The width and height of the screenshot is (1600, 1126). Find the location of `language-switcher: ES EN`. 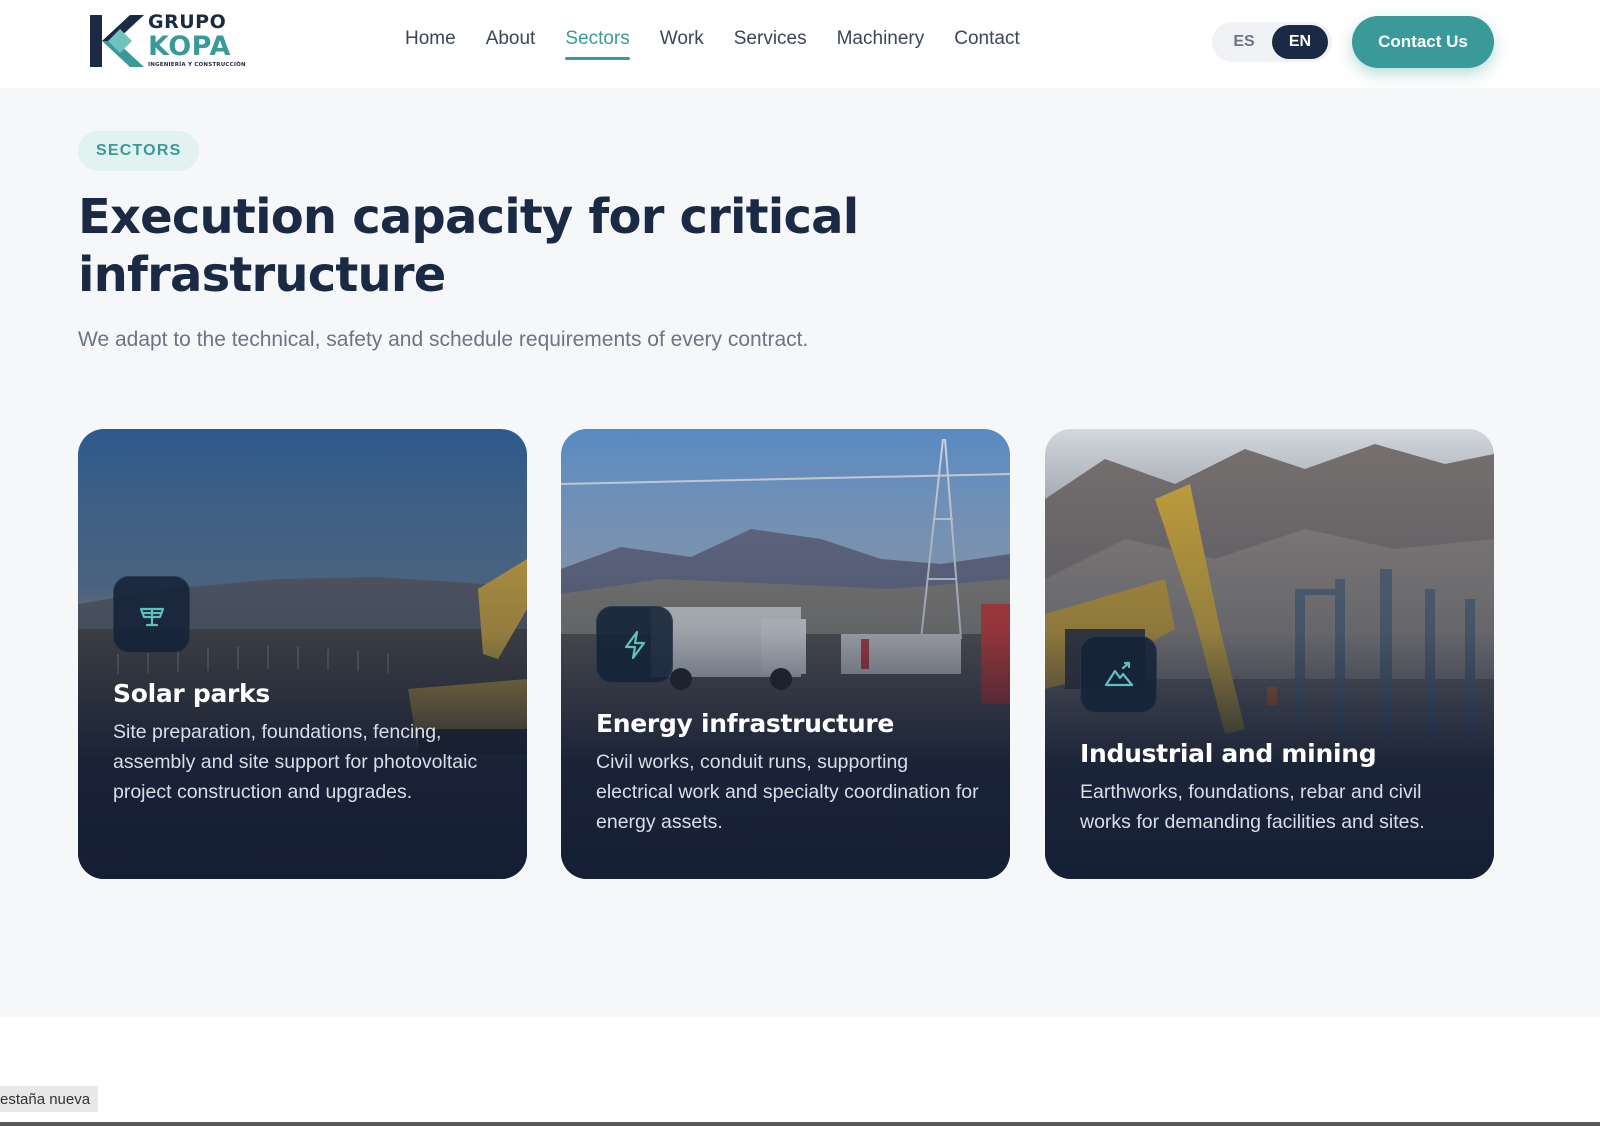

language-switcher: ES EN is located at coordinates (1272, 42).